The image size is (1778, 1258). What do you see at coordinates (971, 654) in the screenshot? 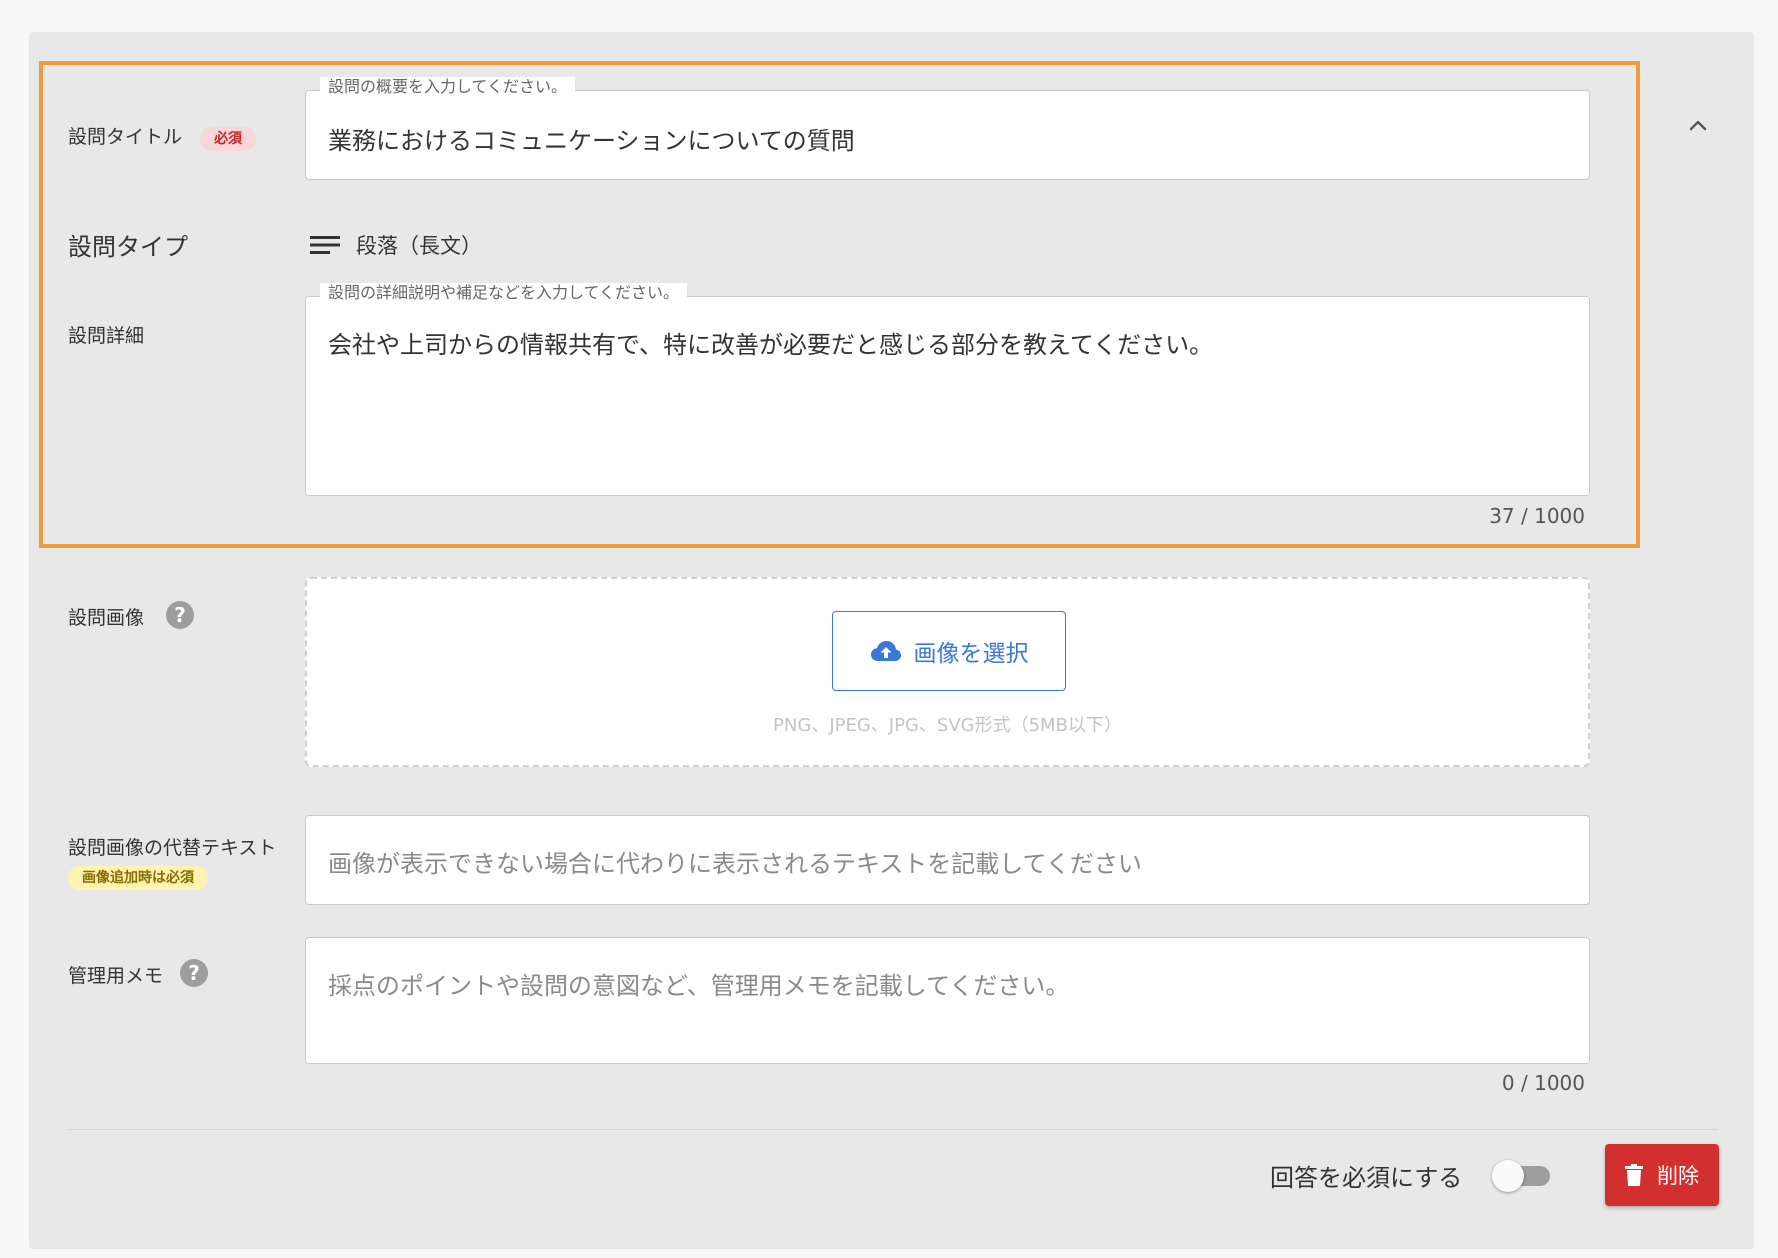
I see `select-image-button-label: 画像を選択` at bounding box center [971, 654].